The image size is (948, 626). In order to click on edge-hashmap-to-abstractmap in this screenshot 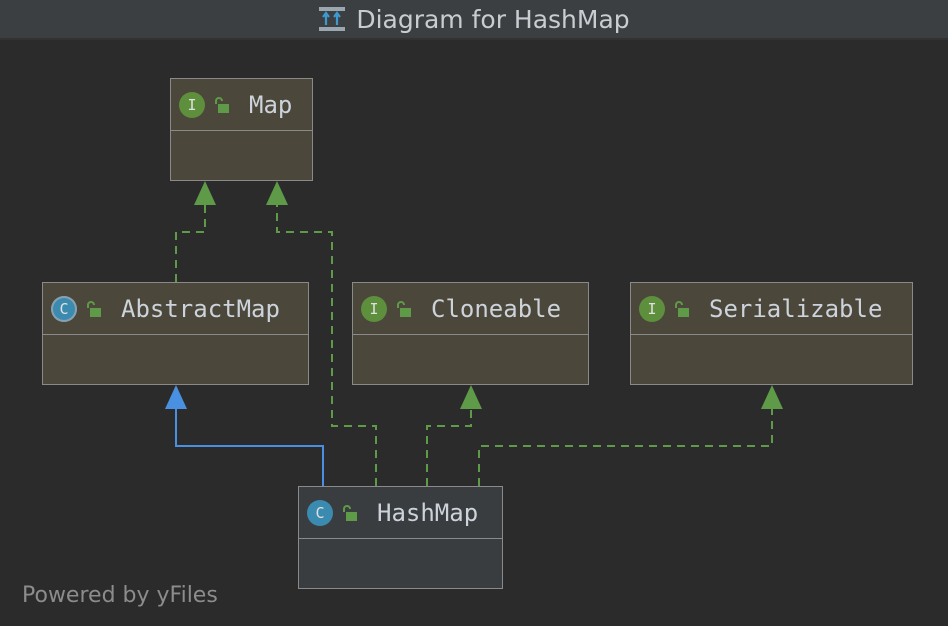, I will do `click(249, 447)`.